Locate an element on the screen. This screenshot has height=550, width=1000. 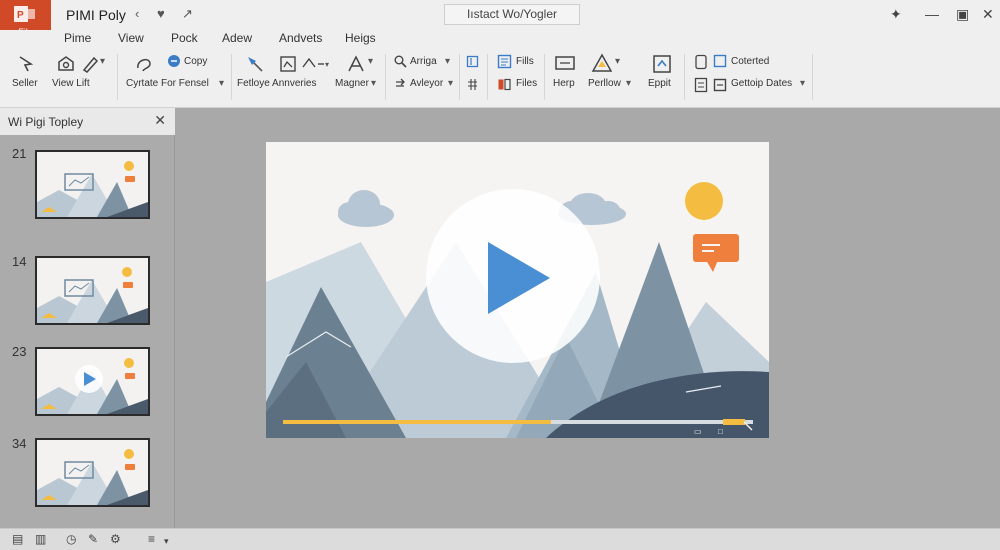
sun-icon is located at coordinates (704, 201).